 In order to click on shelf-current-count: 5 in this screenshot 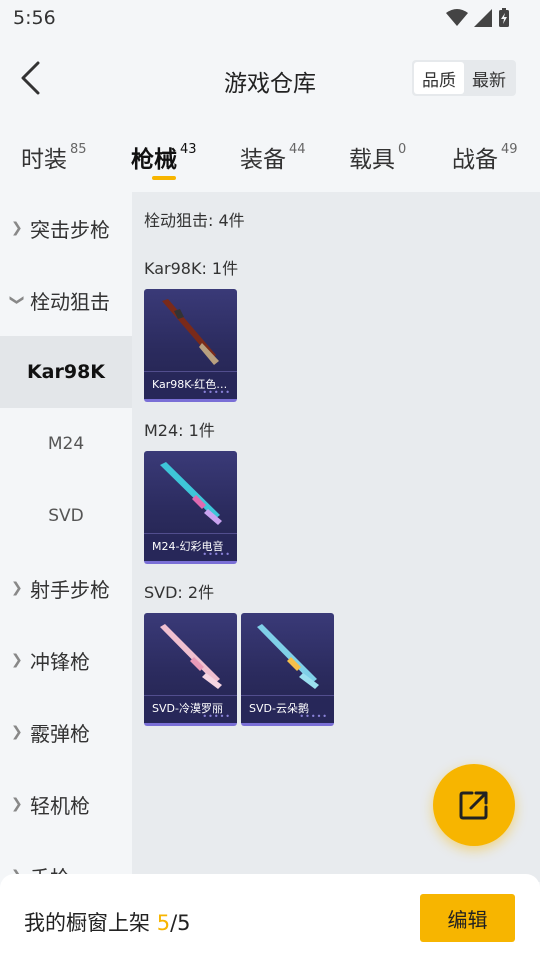, I will do `click(163, 923)`.